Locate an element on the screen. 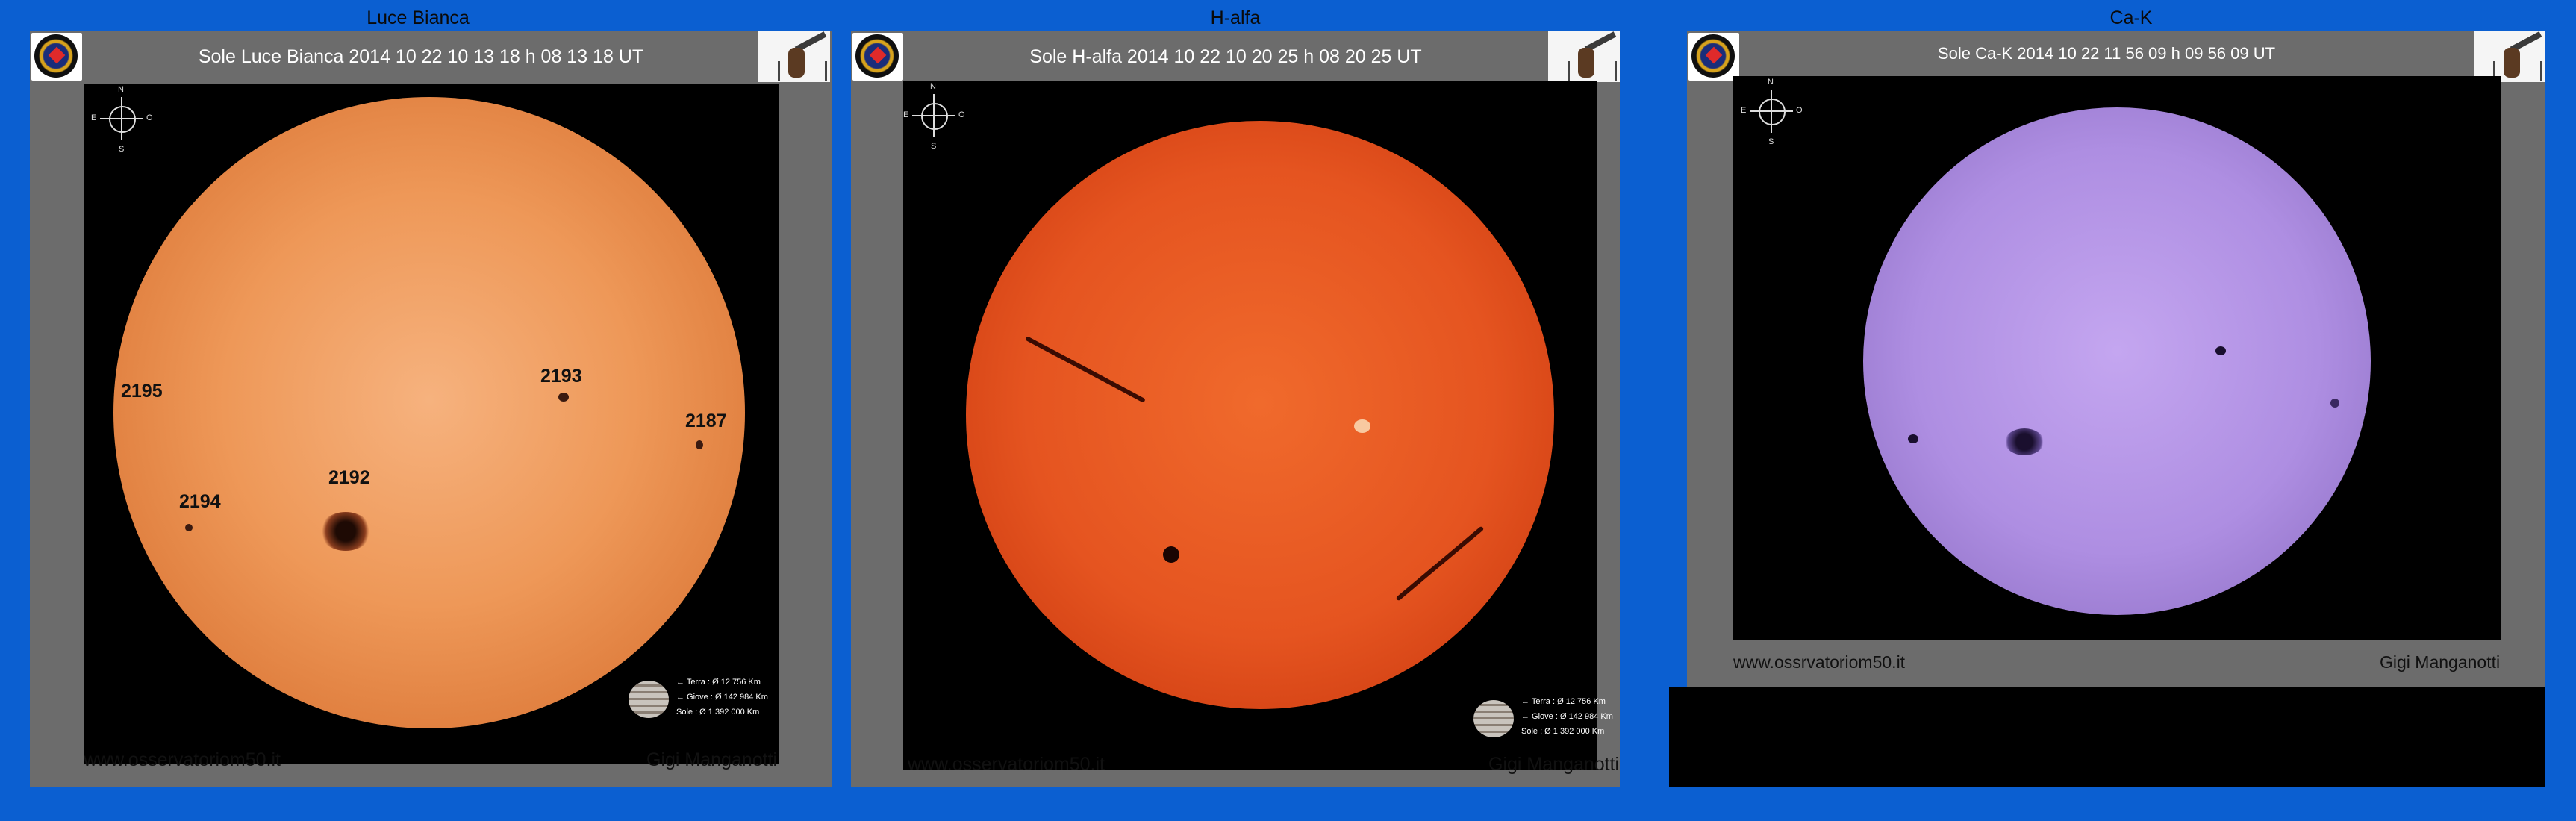 Image resolution: width=2576 pixels, height=821 pixels. website-footer: www.ossrvatoriom50.it is located at coordinates (1819, 662).